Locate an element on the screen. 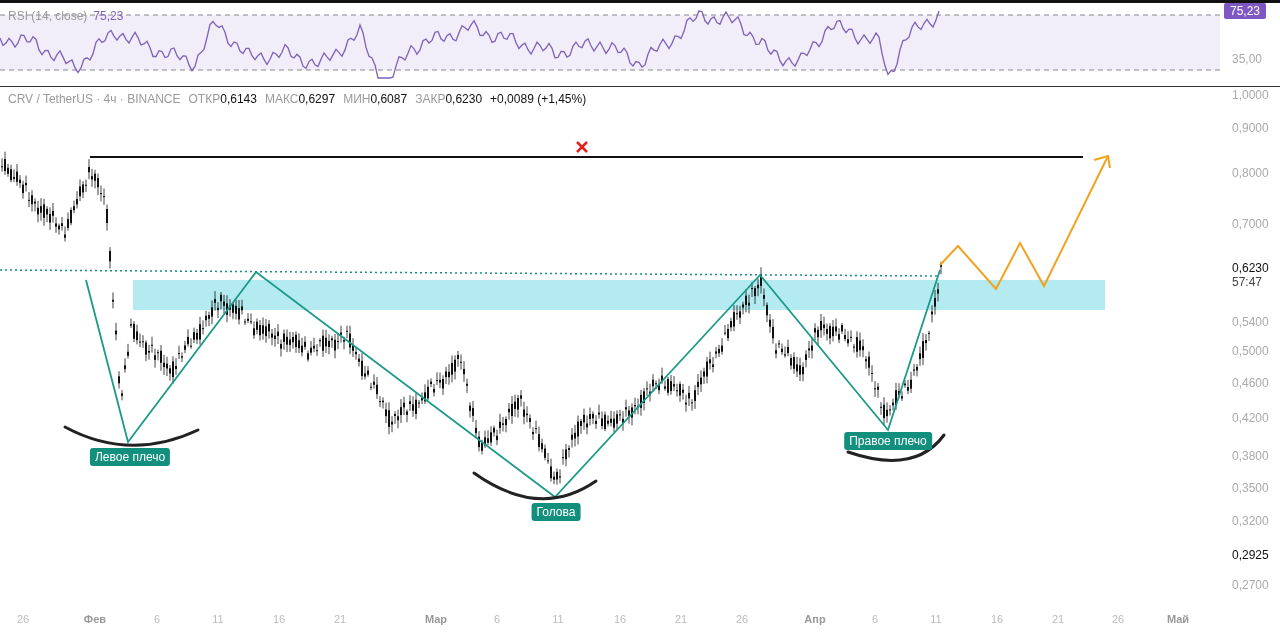  rsi-value-badge: 75,23 is located at coordinates (1245, 11).